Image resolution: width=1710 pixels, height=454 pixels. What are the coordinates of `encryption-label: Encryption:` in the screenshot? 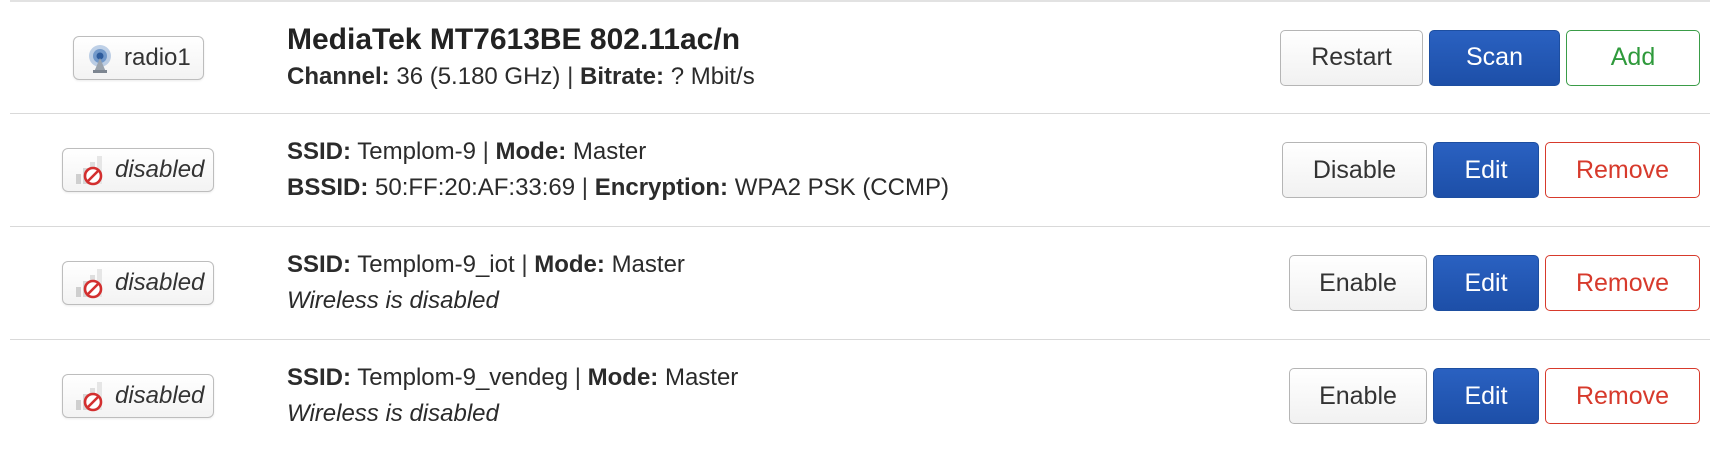 It's located at (661, 187).